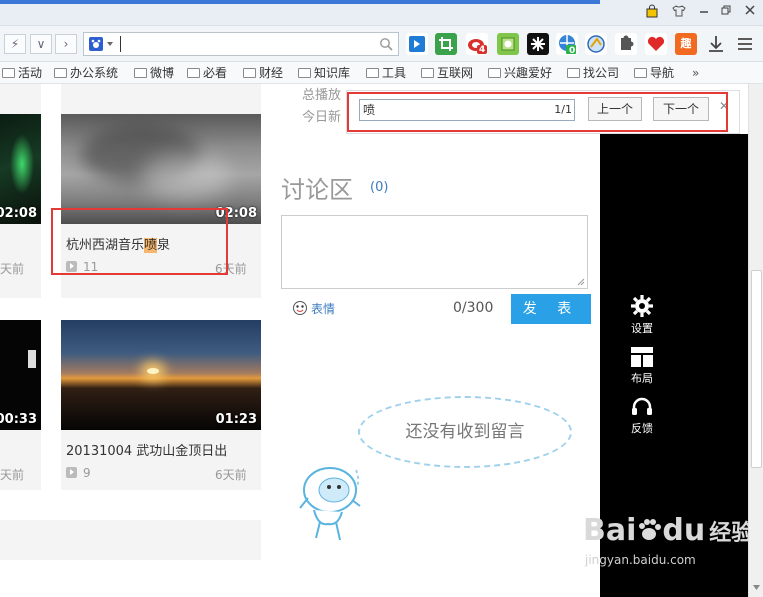 The height and width of the screenshot is (597, 763). What do you see at coordinates (66, 44) in the screenshot?
I see `forward-button: ›` at bounding box center [66, 44].